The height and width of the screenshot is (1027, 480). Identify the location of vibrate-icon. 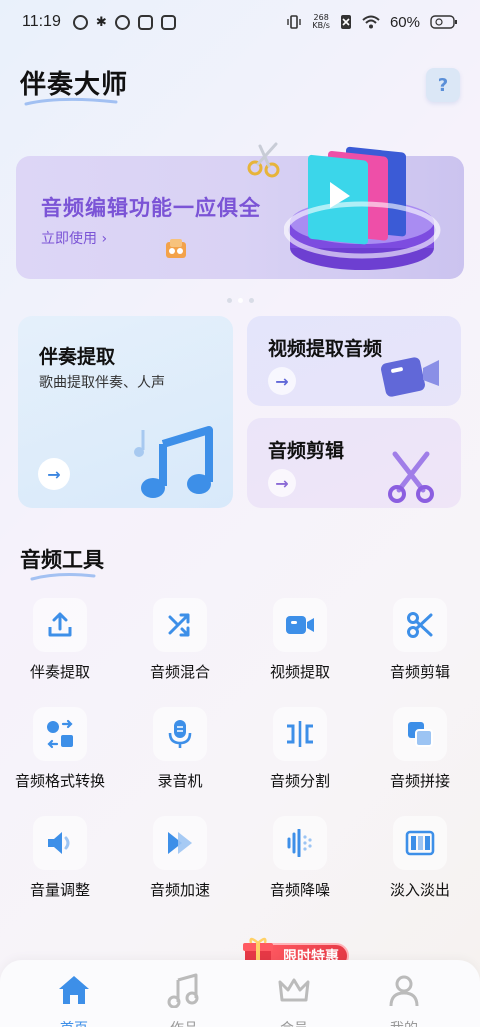
(294, 22).